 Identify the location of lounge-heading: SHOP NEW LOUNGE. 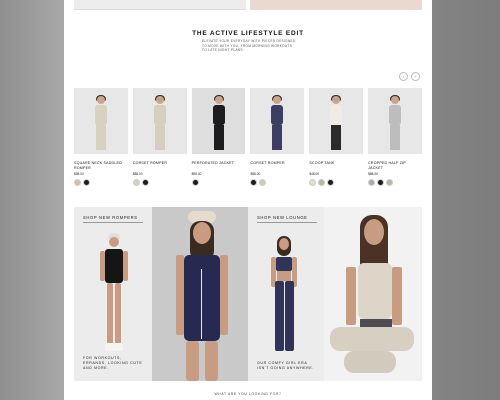
(282, 217).